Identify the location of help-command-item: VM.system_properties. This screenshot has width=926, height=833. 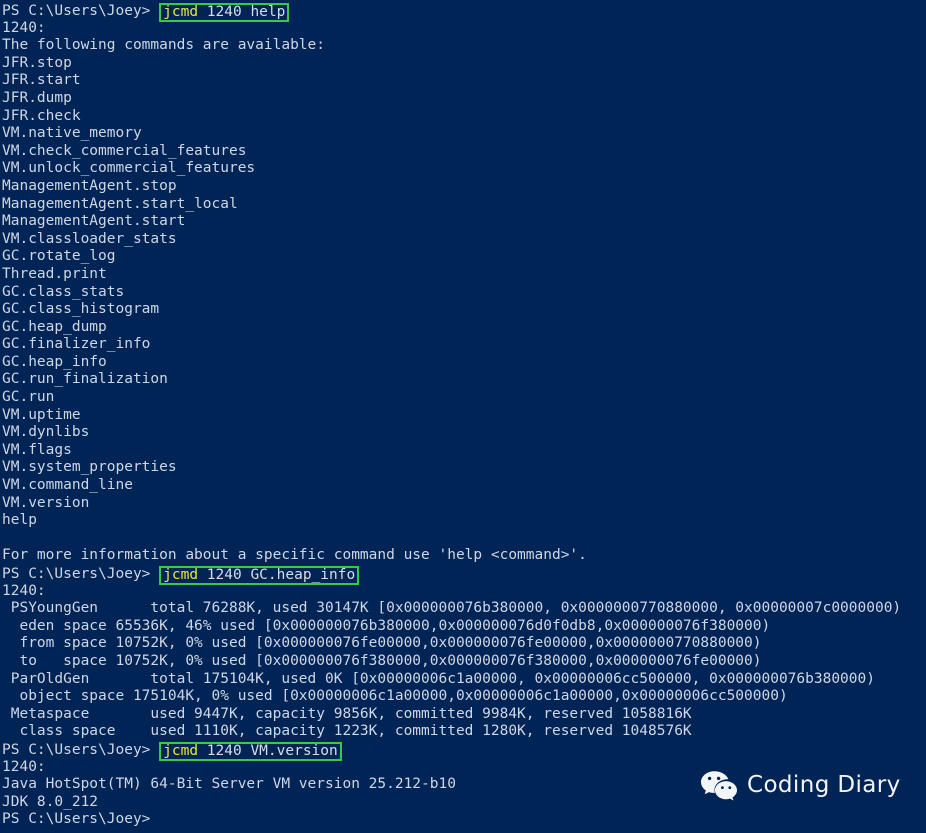
(89, 467).